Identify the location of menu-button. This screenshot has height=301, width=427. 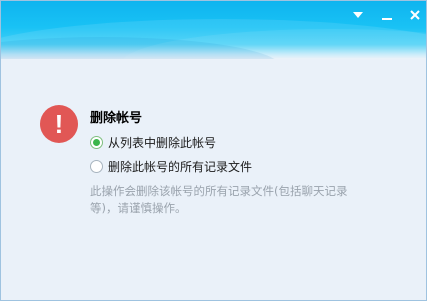
(358, 15).